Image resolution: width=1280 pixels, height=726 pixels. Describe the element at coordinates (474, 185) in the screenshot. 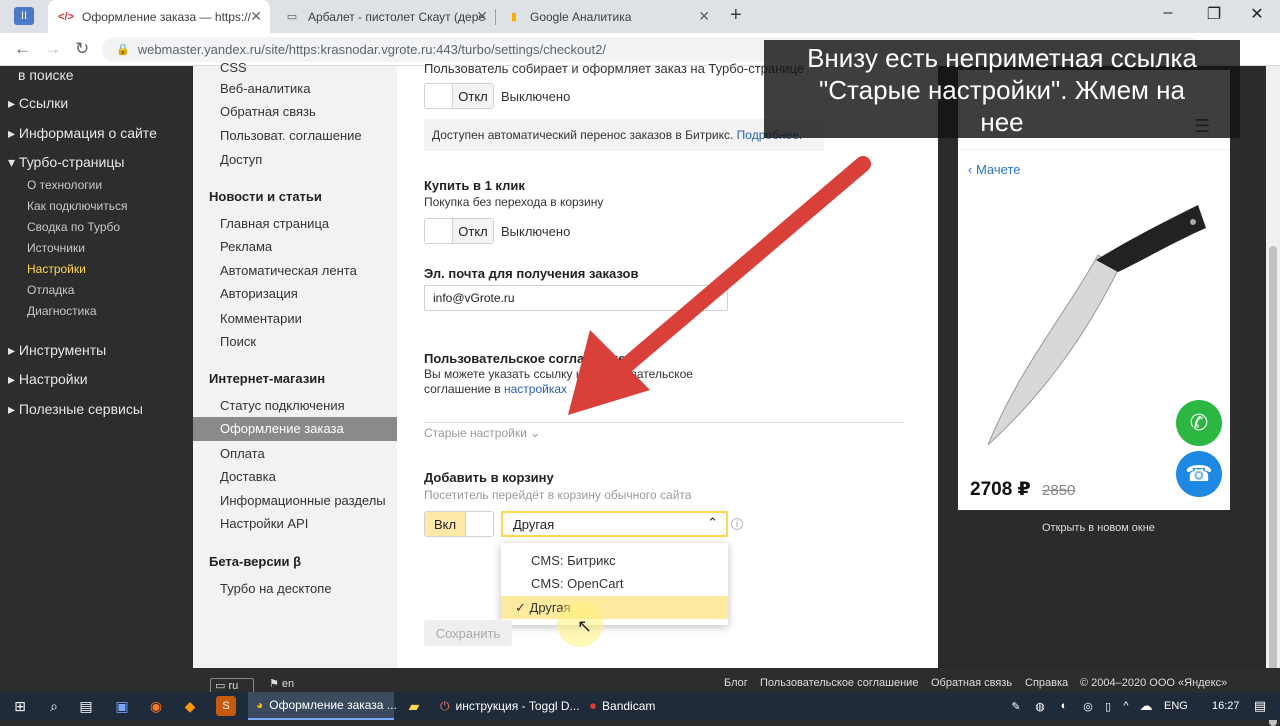

I see `buy-one-click-title: Купить в 1 клик` at that location.